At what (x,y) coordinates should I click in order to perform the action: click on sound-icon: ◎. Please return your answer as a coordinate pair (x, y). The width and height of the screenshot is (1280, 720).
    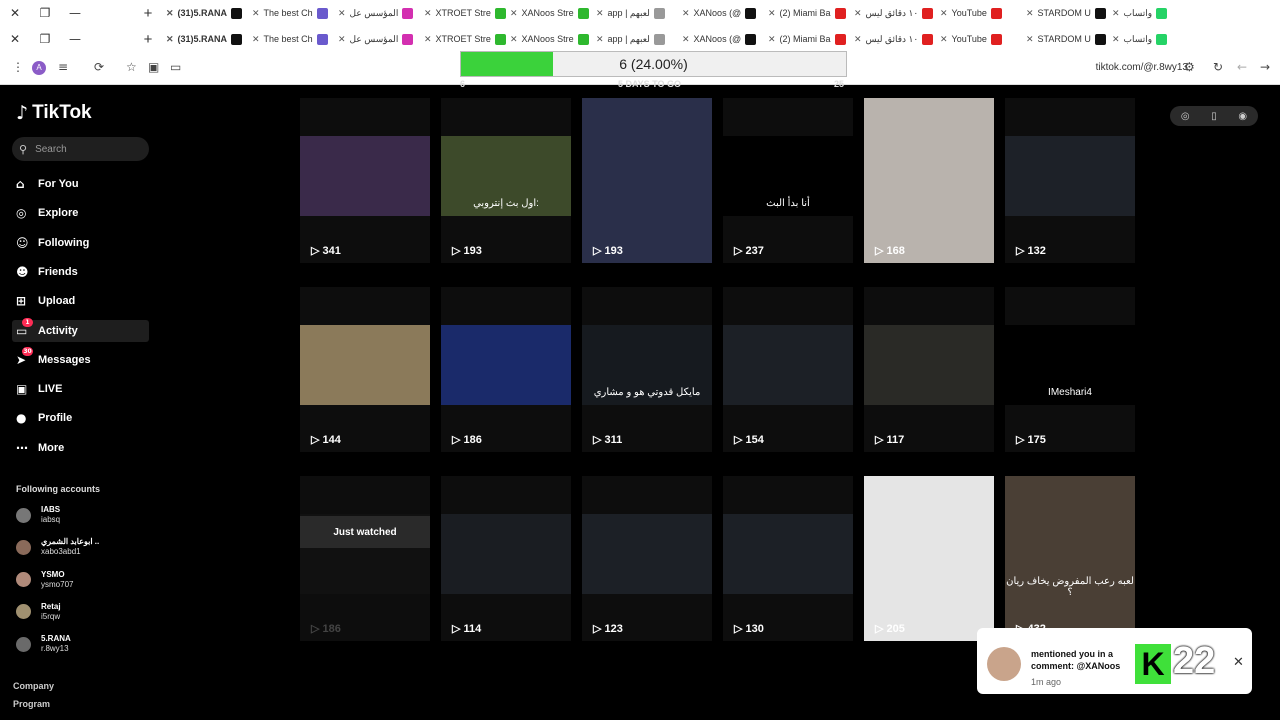
    Looking at the image, I should click on (1185, 116).